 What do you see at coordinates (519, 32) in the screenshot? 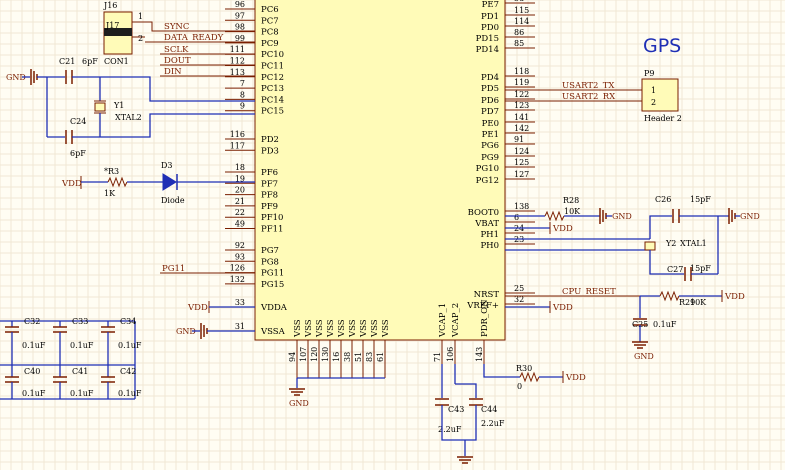
I see `mcu-pin-number: 86` at bounding box center [519, 32].